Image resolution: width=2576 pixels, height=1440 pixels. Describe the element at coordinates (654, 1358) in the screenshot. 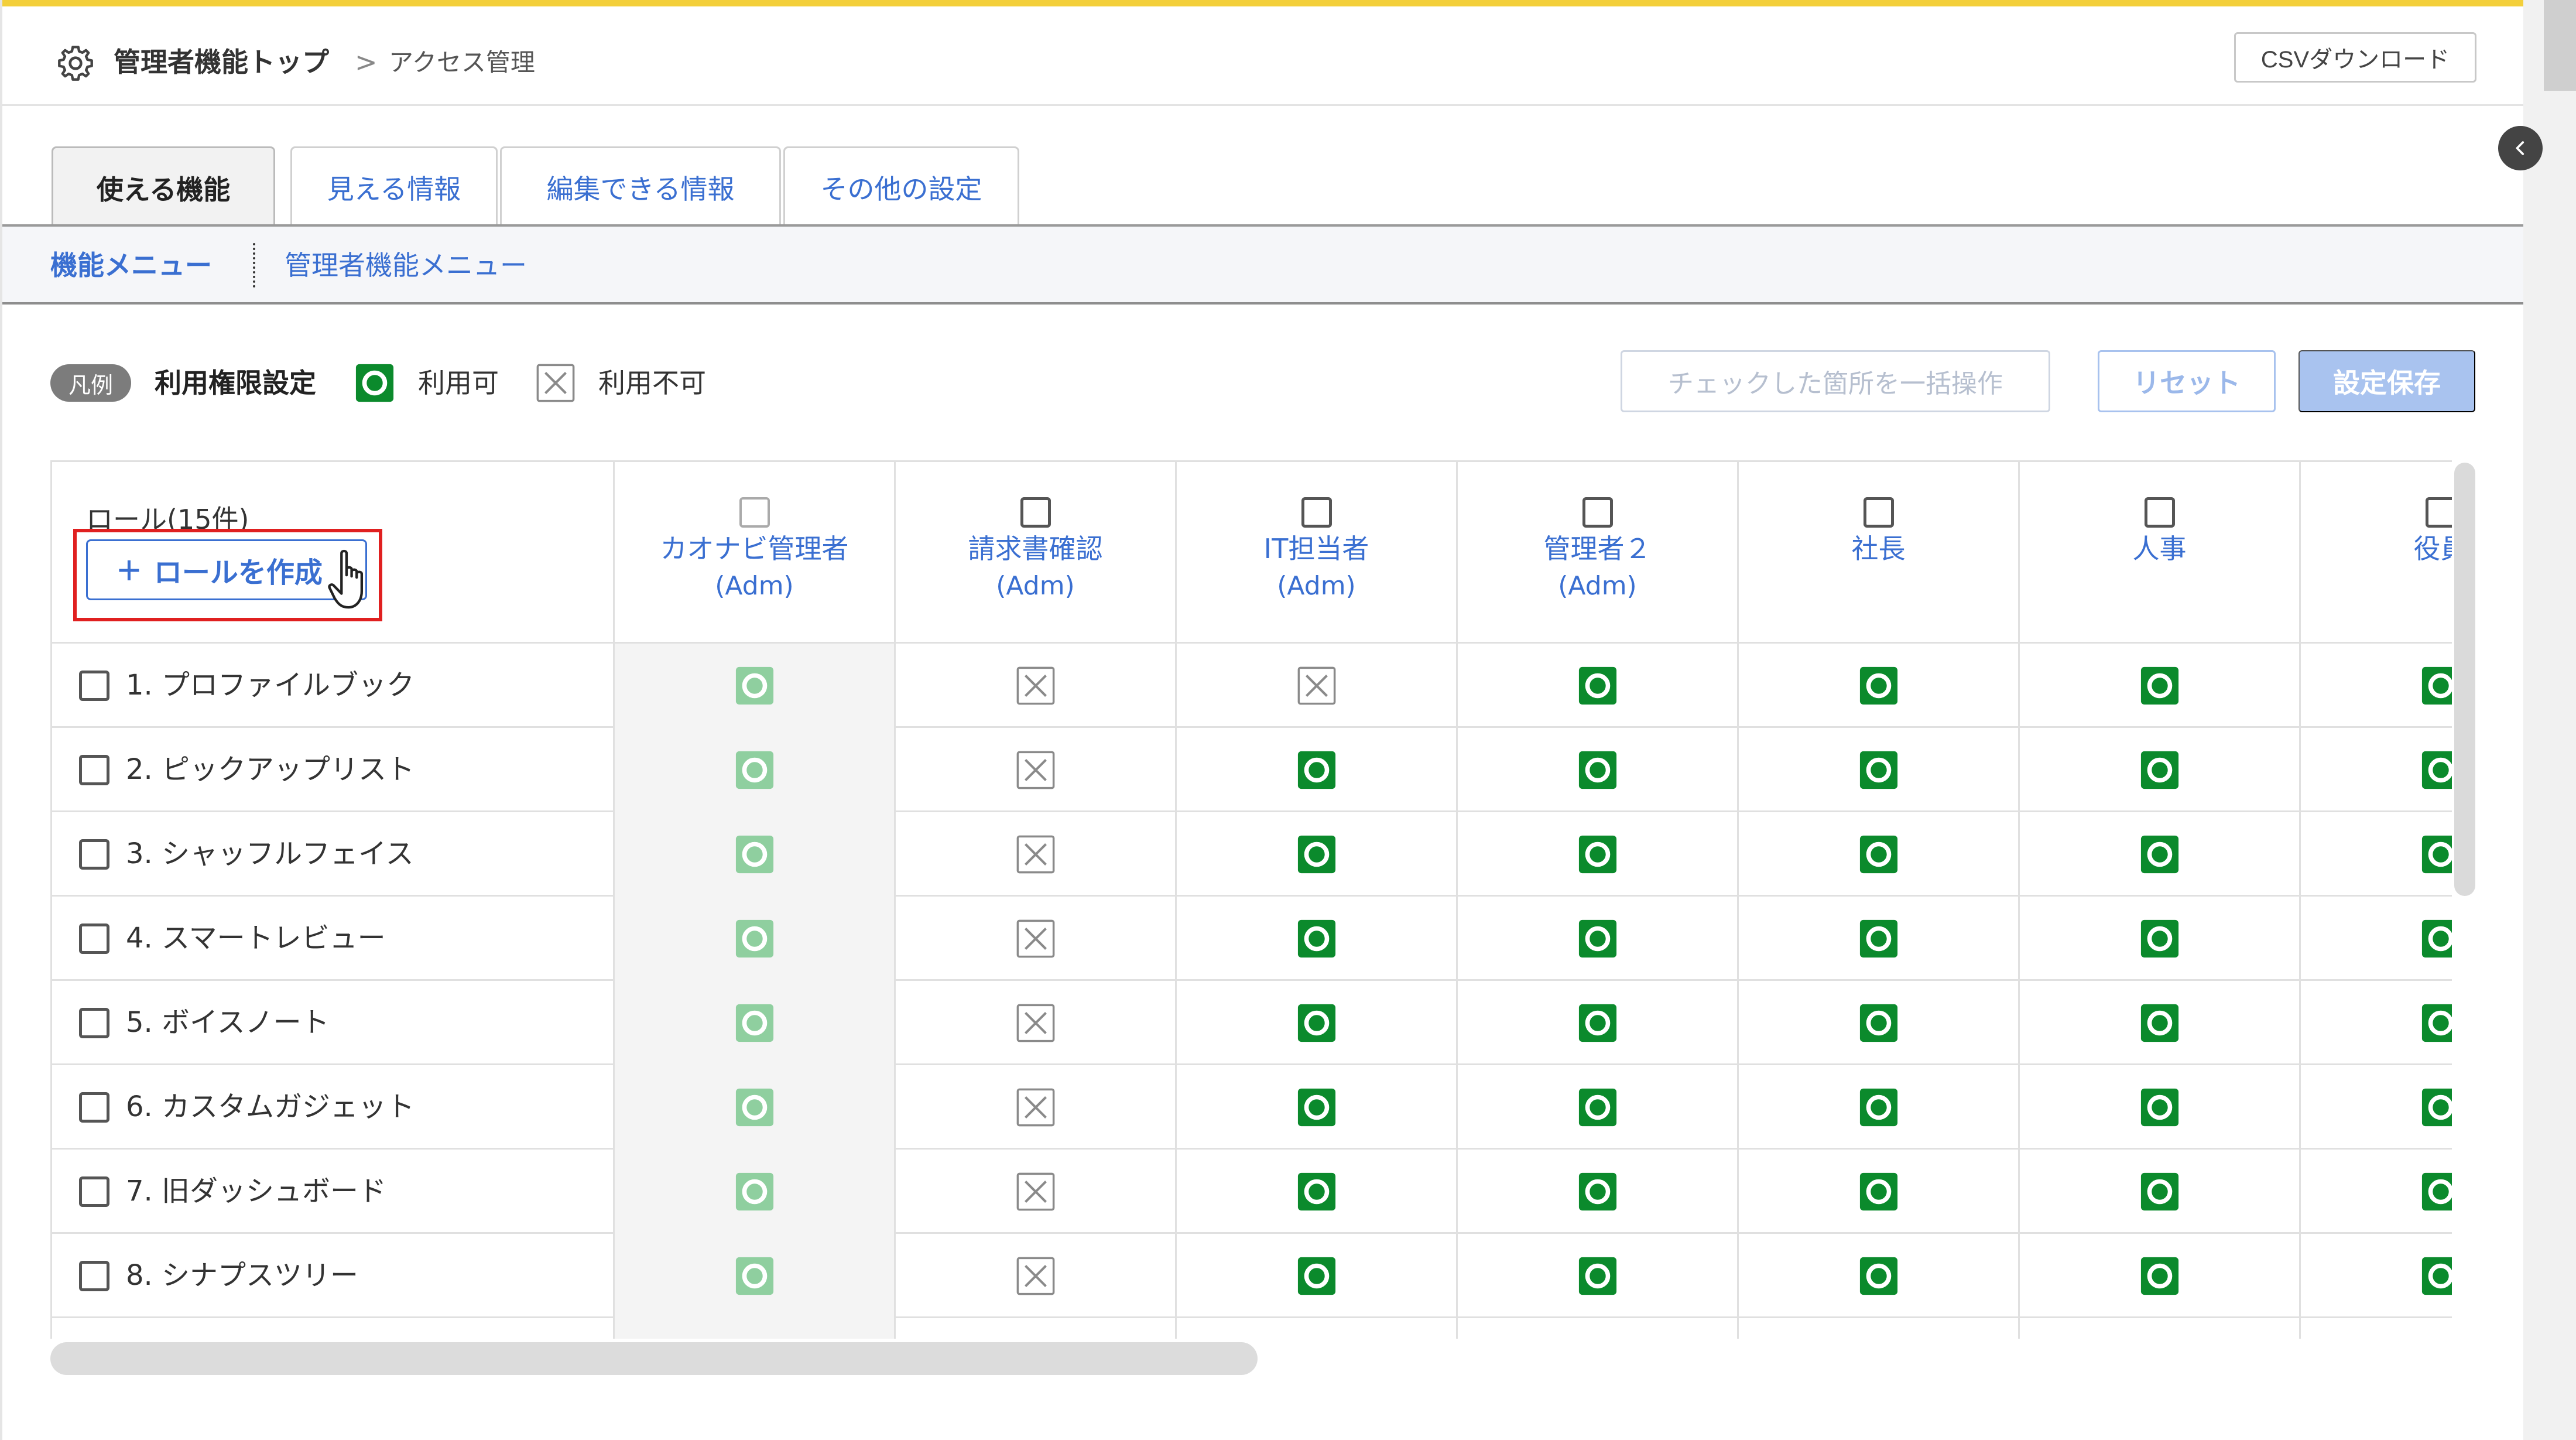

I see `table-horizontal-scrollbar` at that location.